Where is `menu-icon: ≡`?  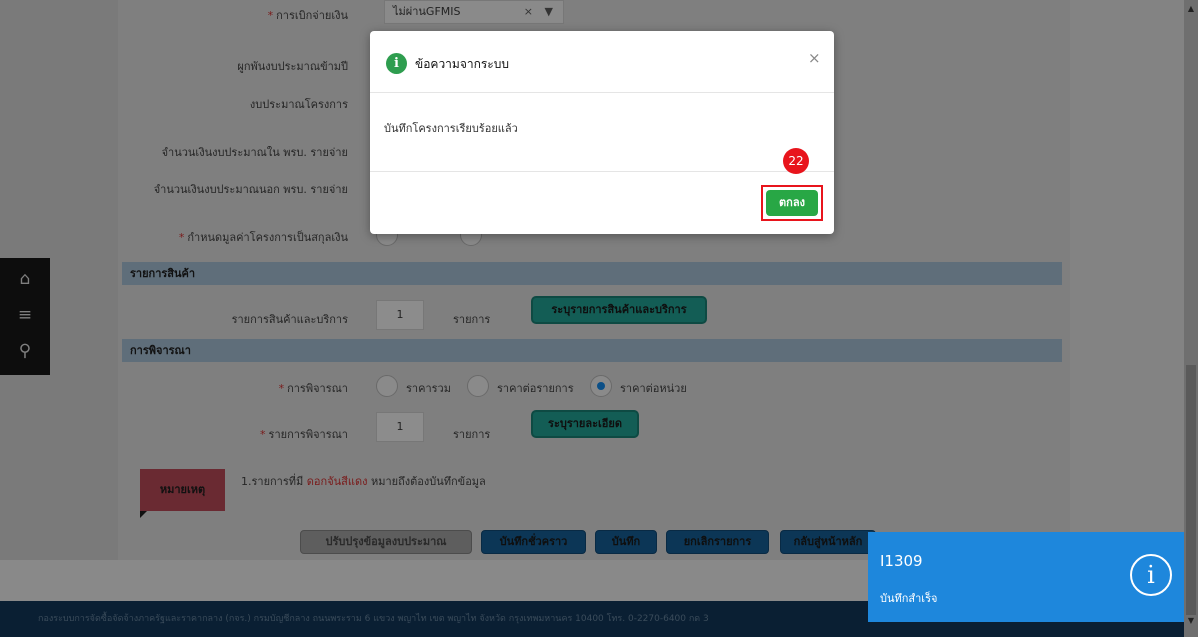 menu-icon: ≡ is located at coordinates (25, 315).